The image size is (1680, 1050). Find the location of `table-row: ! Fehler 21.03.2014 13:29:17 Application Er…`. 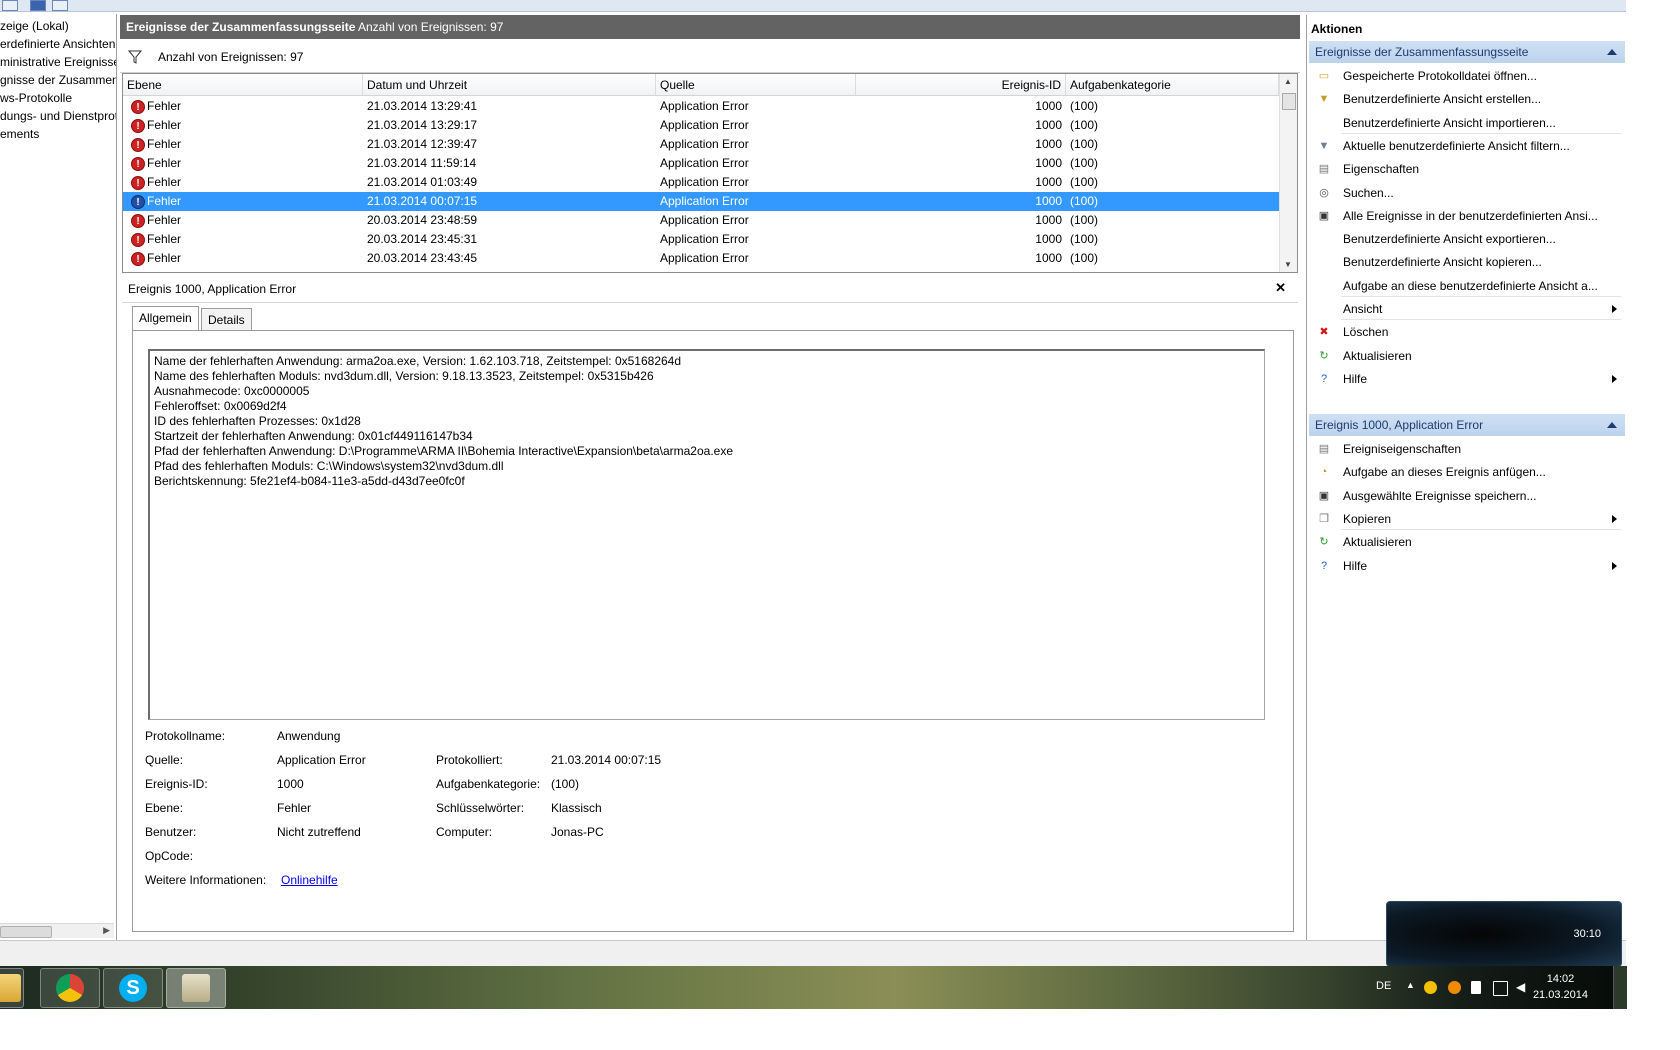

table-row: ! Fehler 21.03.2014 13:29:17 Application Er… is located at coordinates (701, 125).